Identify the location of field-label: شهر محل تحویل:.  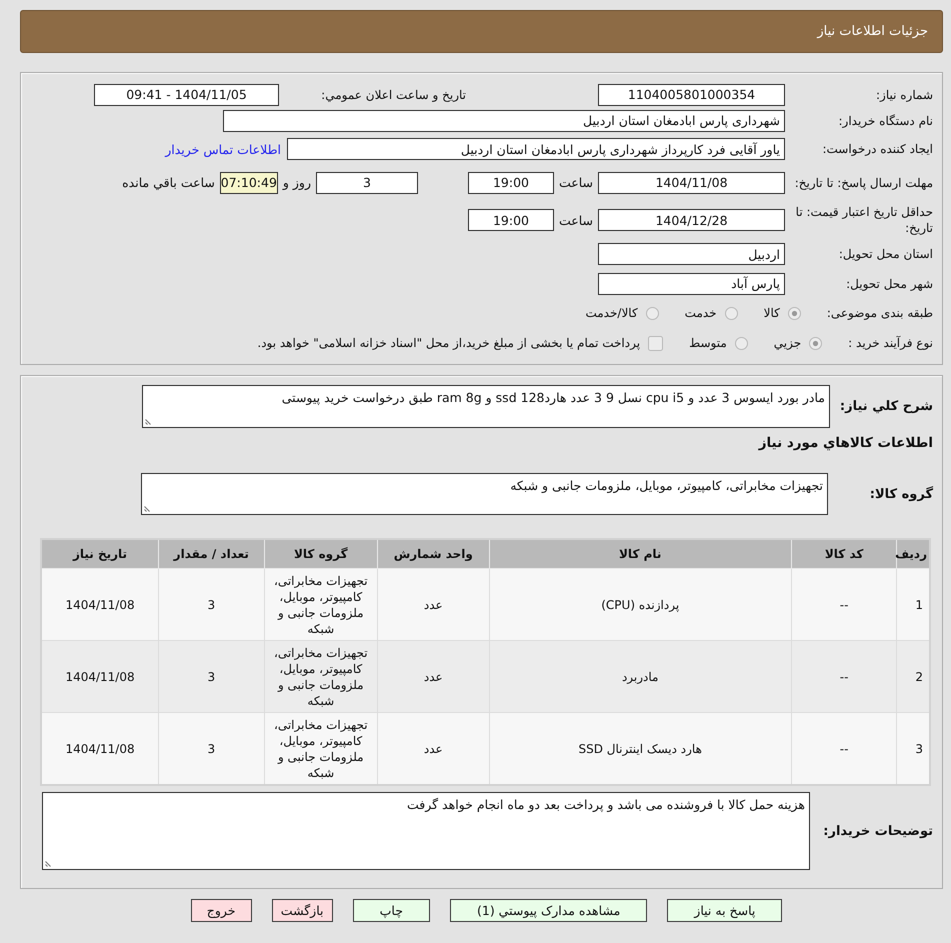
(889, 284).